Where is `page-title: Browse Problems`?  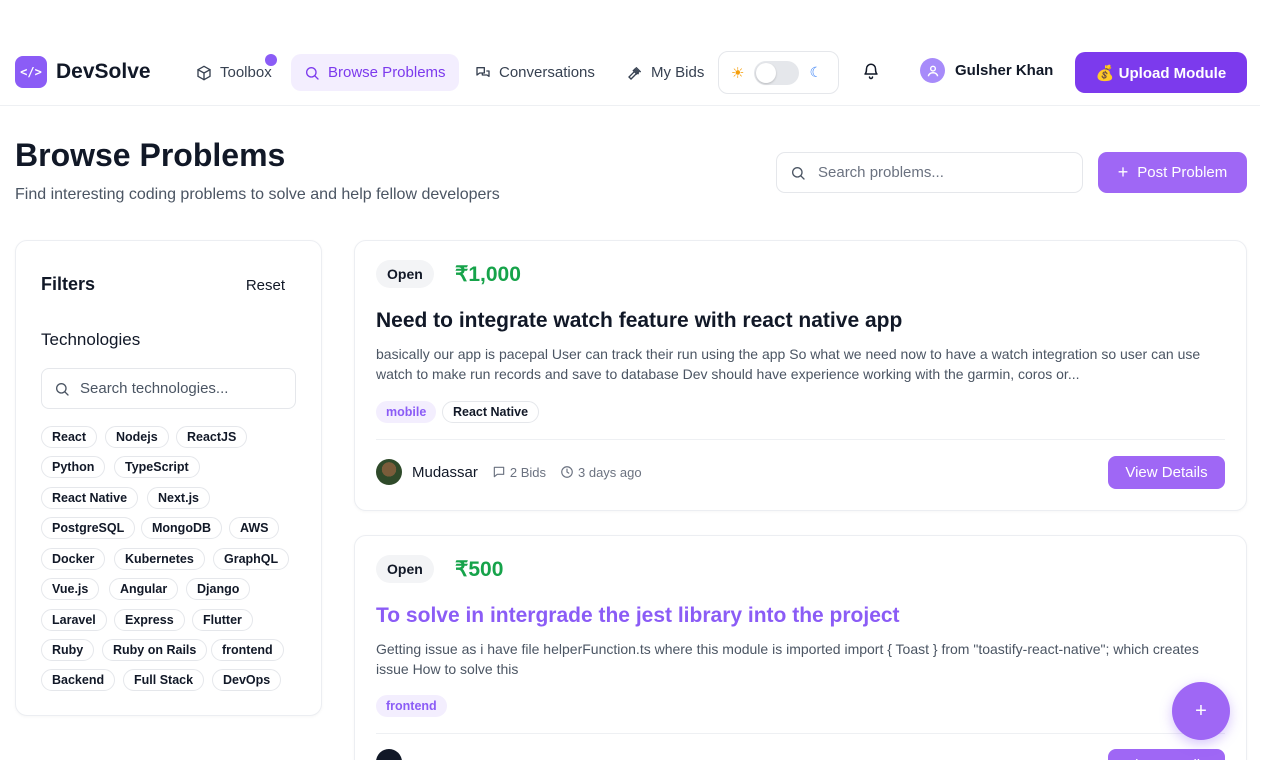
page-title: Browse Problems is located at coordinates (150, 155).